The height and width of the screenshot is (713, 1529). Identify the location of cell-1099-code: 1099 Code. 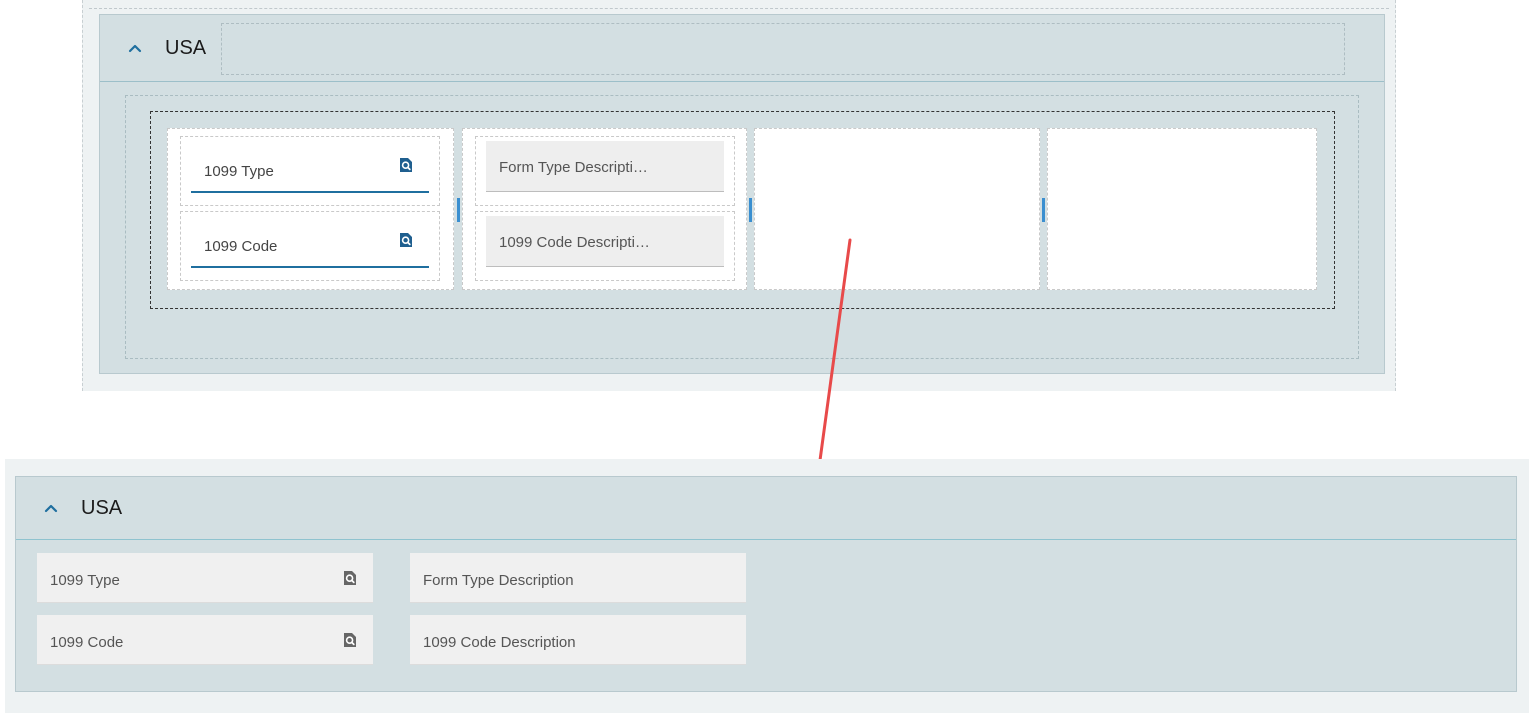
(310, 246).